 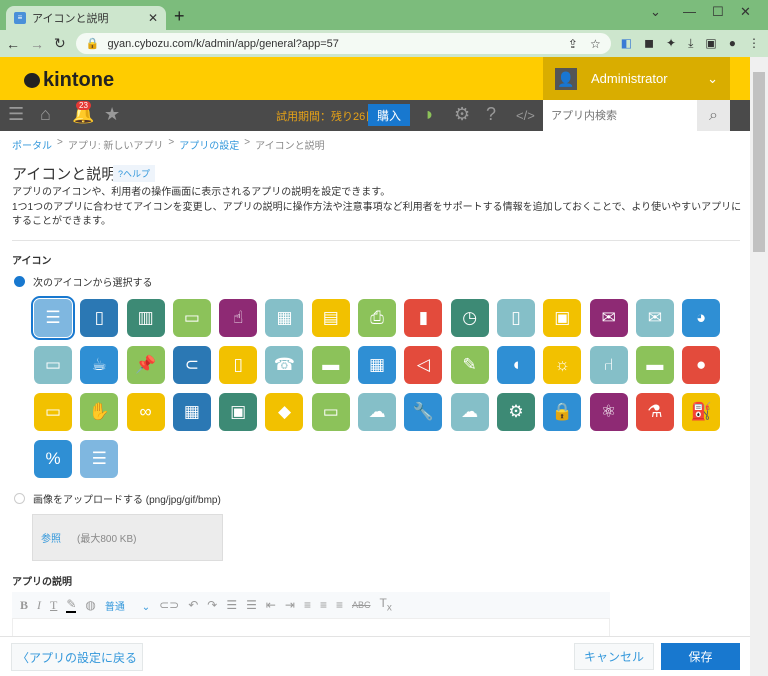 What do you see at coordinates (323, 605) in the screenshot?
I see `align-center-icon: ≡` at bounding box center [323, 605].